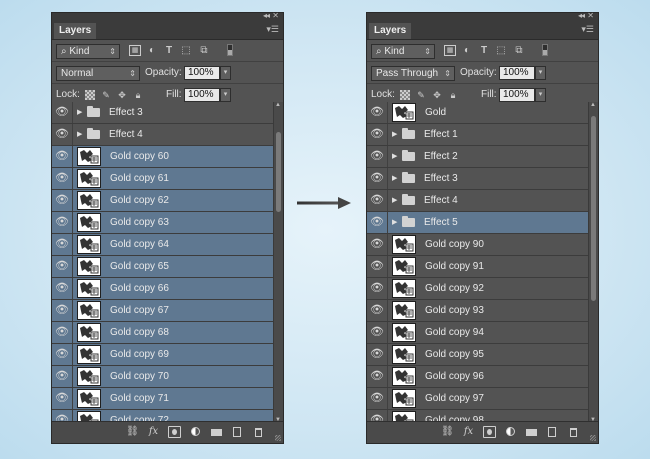  What do you see at coordinates (162, 399) in the screenshot?
I see `layer-row: 👁︎ Gold copy 71` at bounding box center [162, 399].